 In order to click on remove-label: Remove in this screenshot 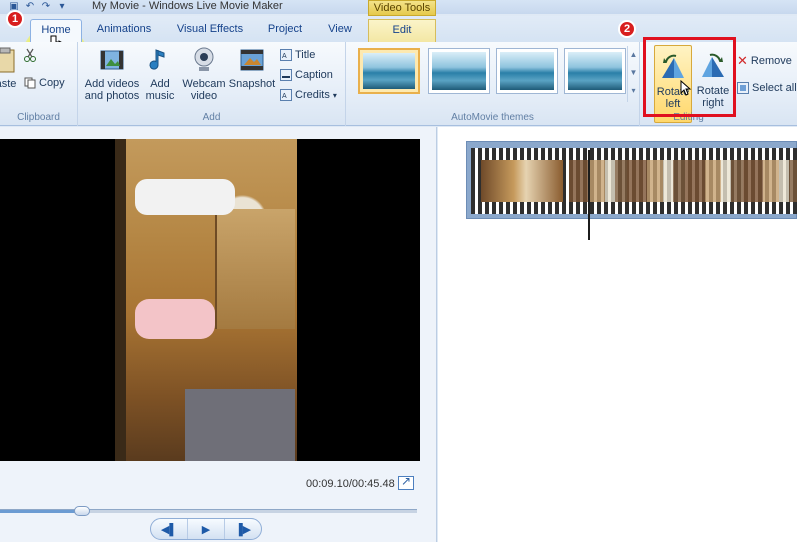, I will do `click(771, 61)`.